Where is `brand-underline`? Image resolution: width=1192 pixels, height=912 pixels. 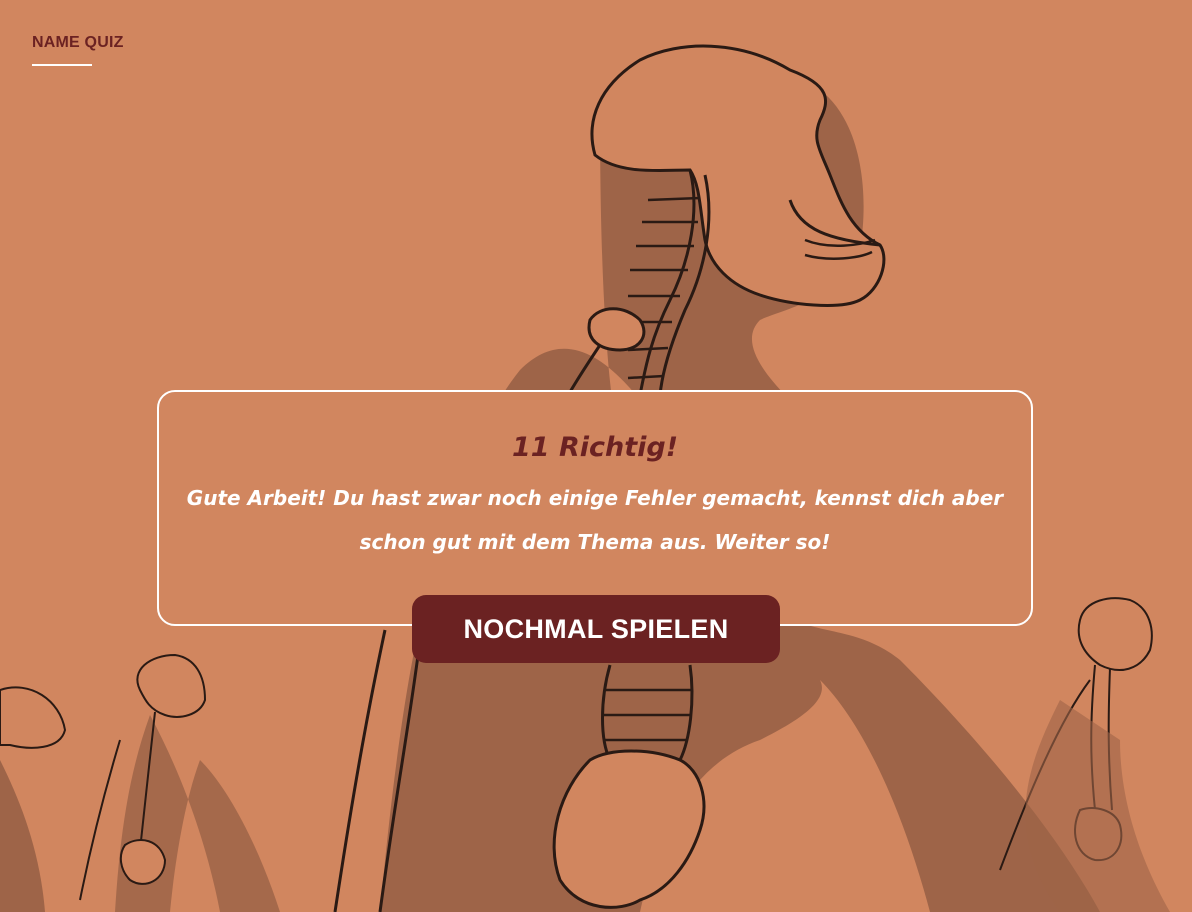 brand-underline is located at coordinates (62, 65).